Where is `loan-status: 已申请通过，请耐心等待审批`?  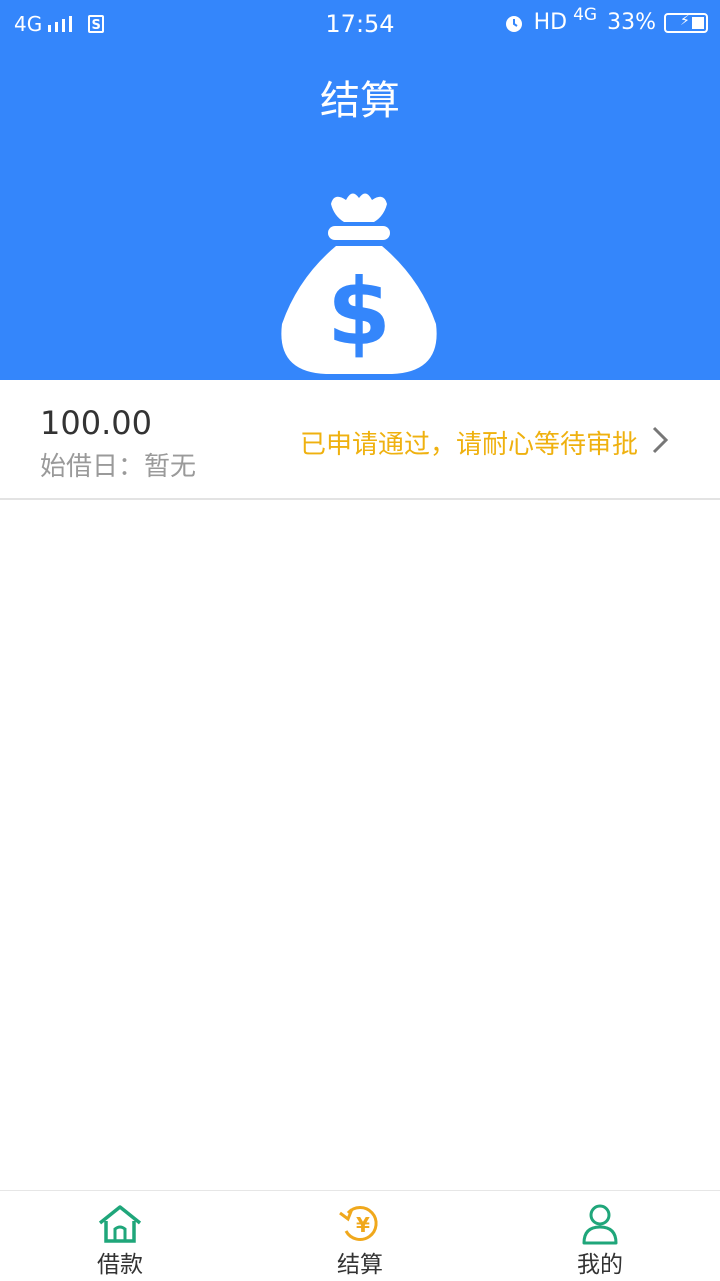
loan-status: 已申请通过，请耐心等待审批 is located at coordinates (468, 445).